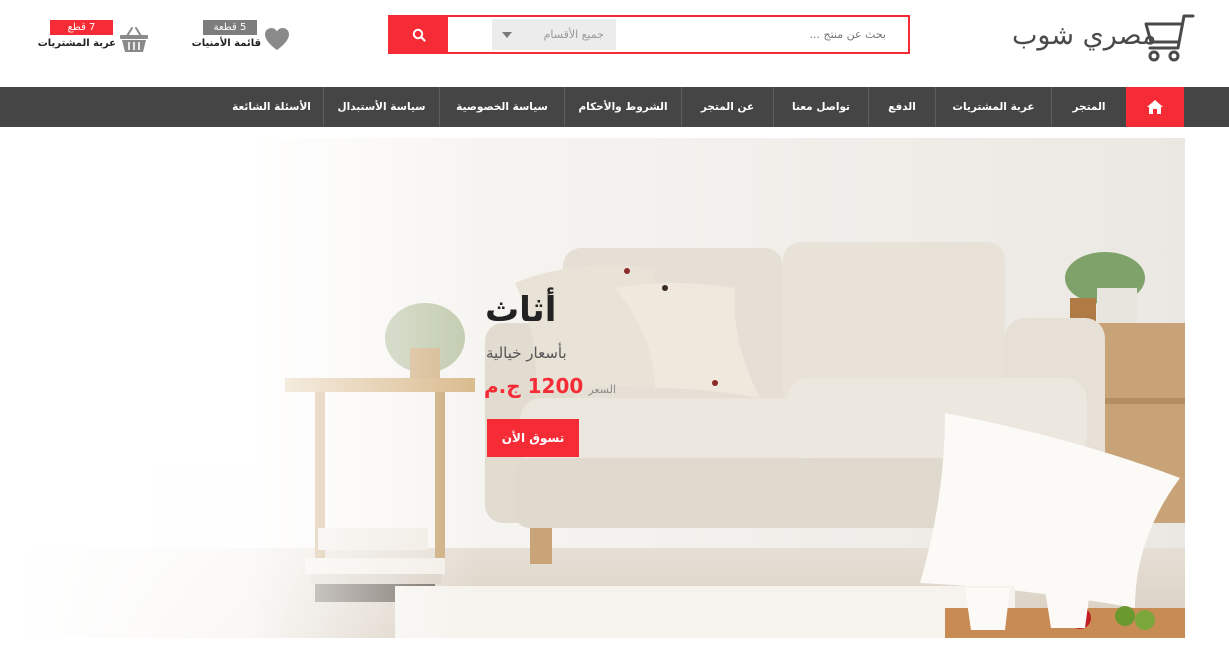  I want to click on category-select-label: جميع الأقسام, so click(573, 34).